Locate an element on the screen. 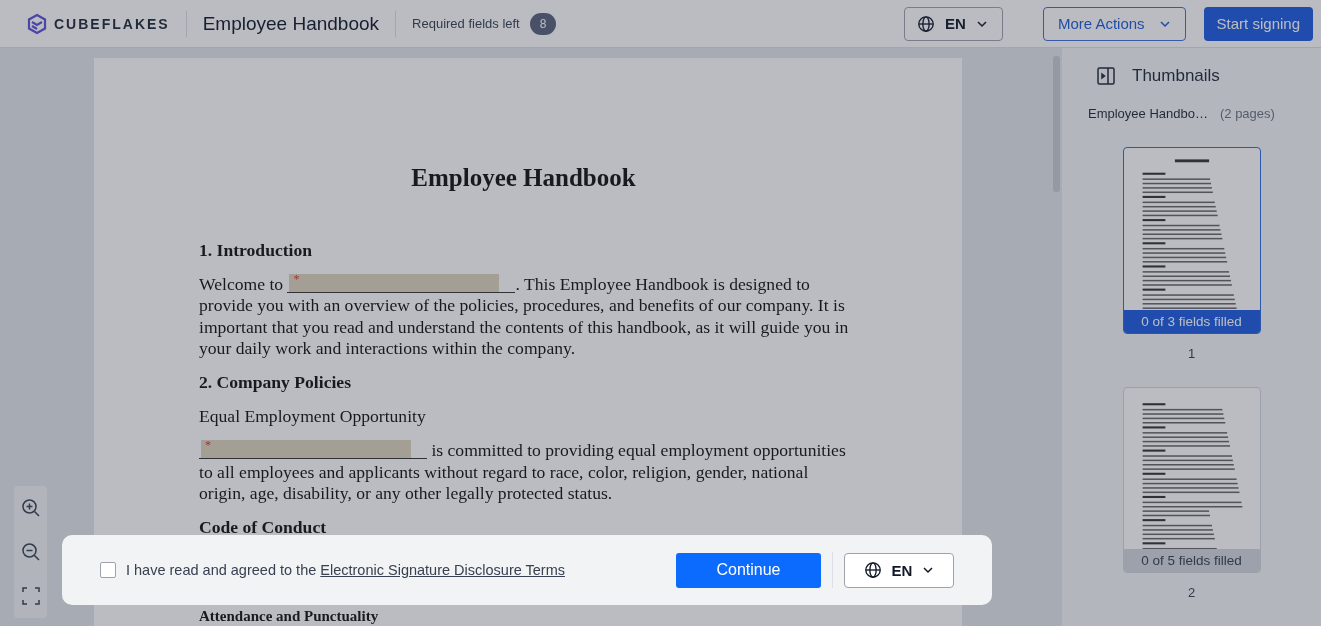 This screenshot has height=626, width=1321. checkbox is located at coordinates (108, 570).